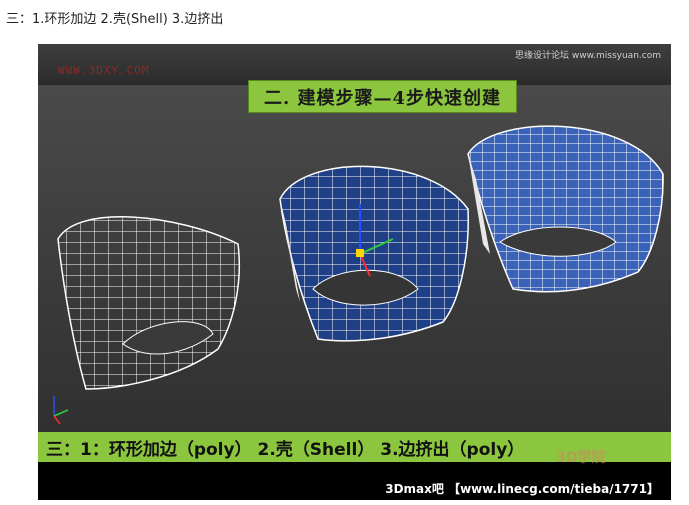 The width and height of the screenshot is (689, 505). What do you see at coordinates (149, 303) in the screenshot?
I see `wireframe-chair-model` at bounding box center [149, 303].